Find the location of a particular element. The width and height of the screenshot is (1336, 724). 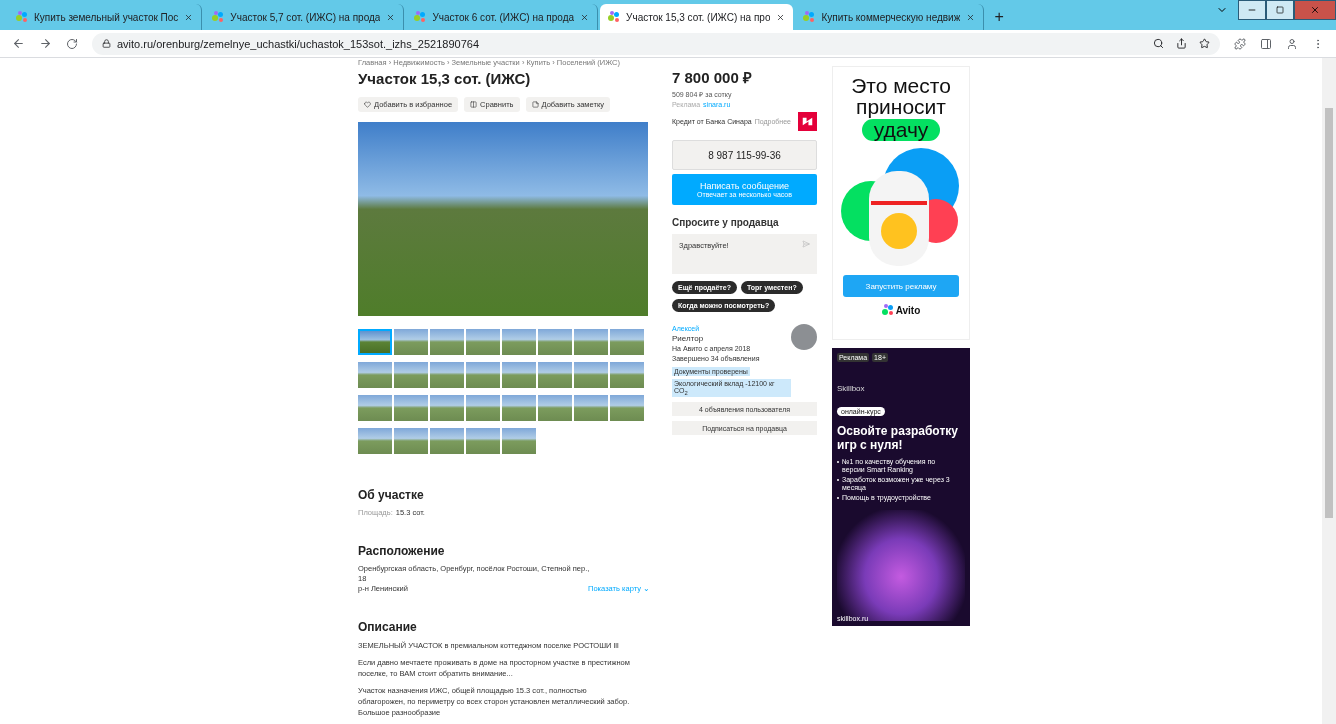

forward-icon is located at coordinates (45, 43).